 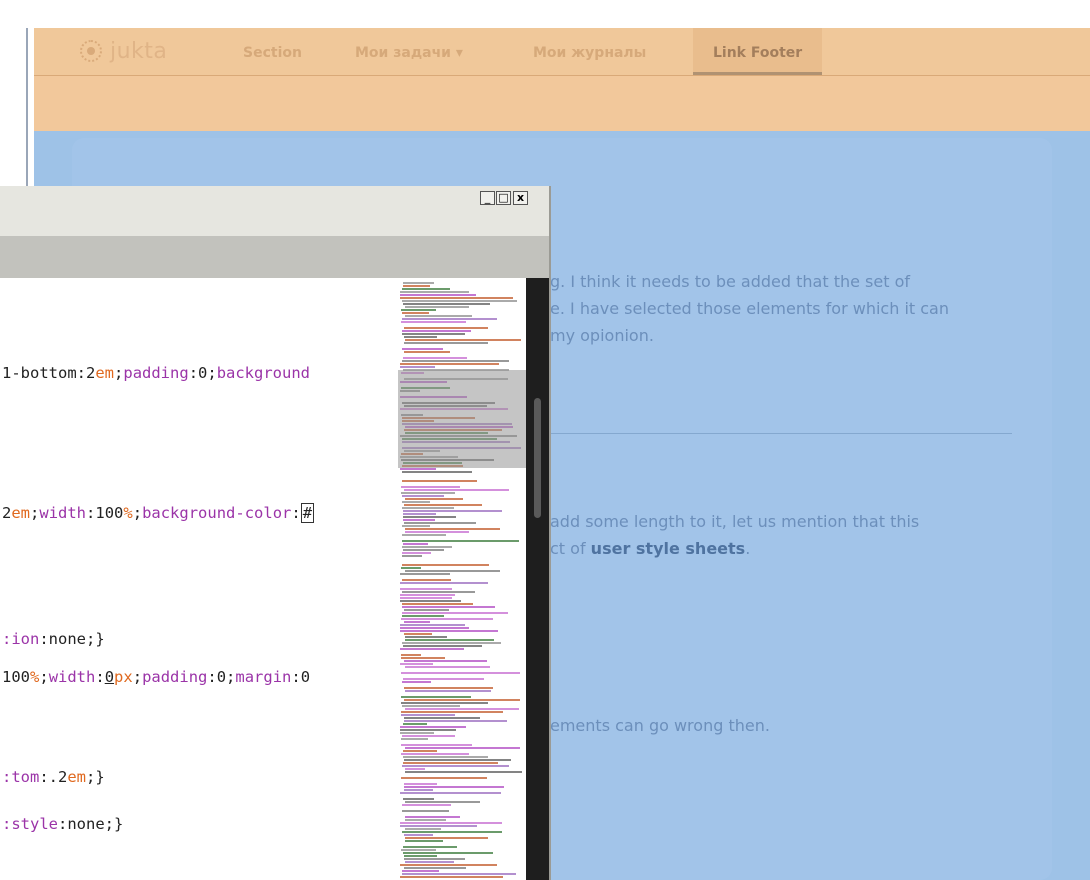 I want to click on nav-item-my-tasks: Мои задачи ▾, so click(x=409, y=51).